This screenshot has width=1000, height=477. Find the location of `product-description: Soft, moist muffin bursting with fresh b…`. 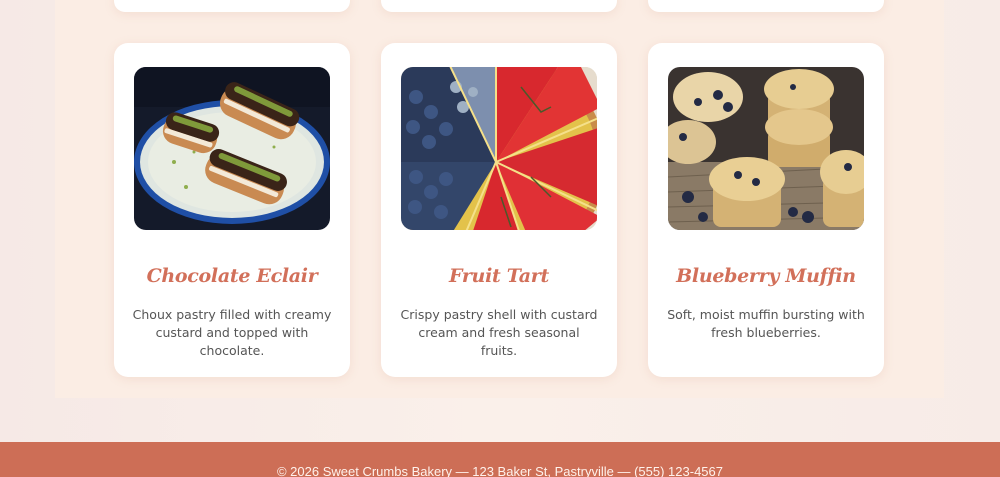

product-description: Soft, moist muffin bursting with fresh b… is located at coordinates (766, 323).